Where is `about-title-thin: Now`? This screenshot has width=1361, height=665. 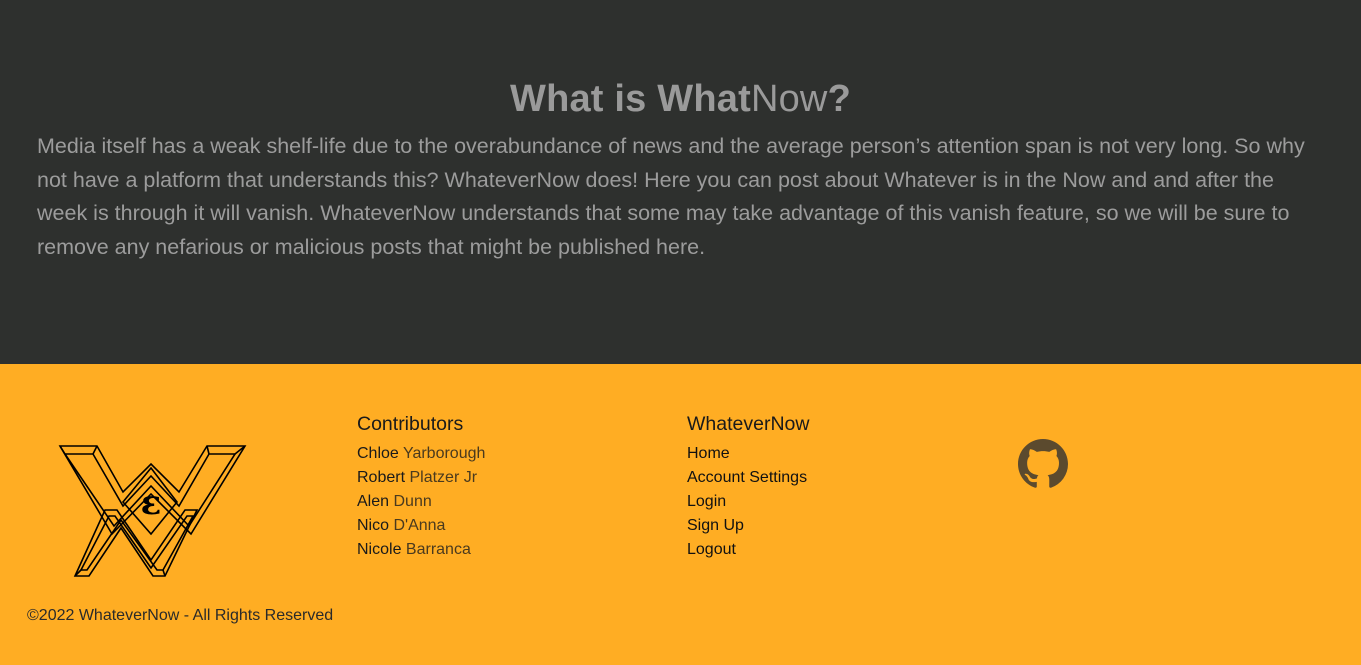 about-title-thin: Now is located at coordinates (789, 99).